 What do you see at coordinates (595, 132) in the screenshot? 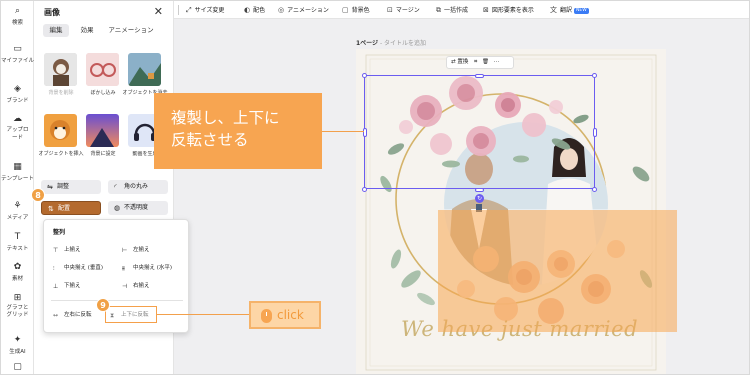
I see `resize-handle-right` at bounding box center [595, 132].